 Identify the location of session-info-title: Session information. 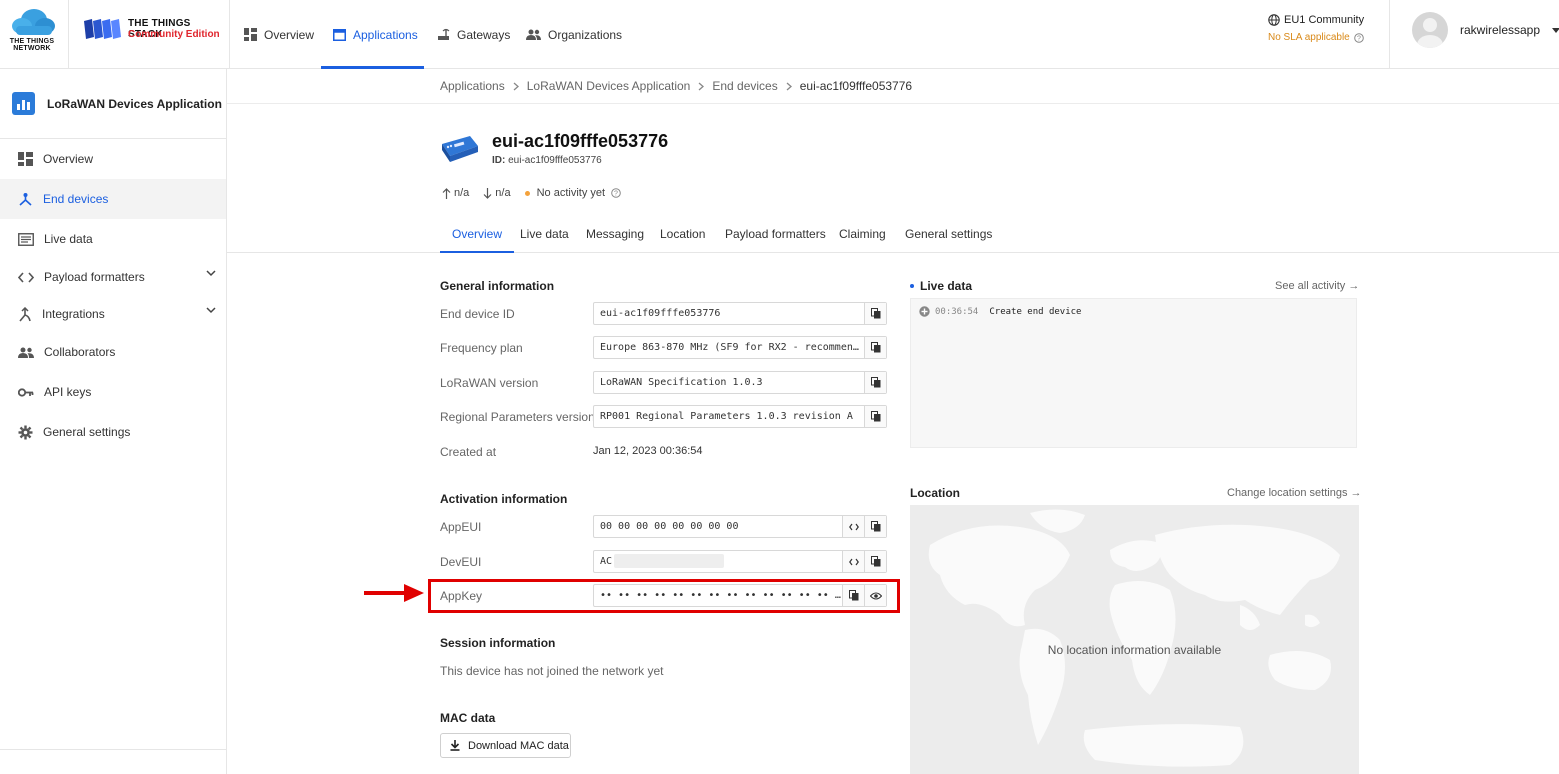
(498, 643).